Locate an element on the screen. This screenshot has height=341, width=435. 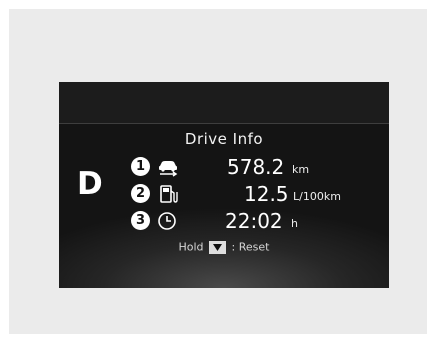
reset-hint-prefix: Hold is located at coordinates (191, 247).